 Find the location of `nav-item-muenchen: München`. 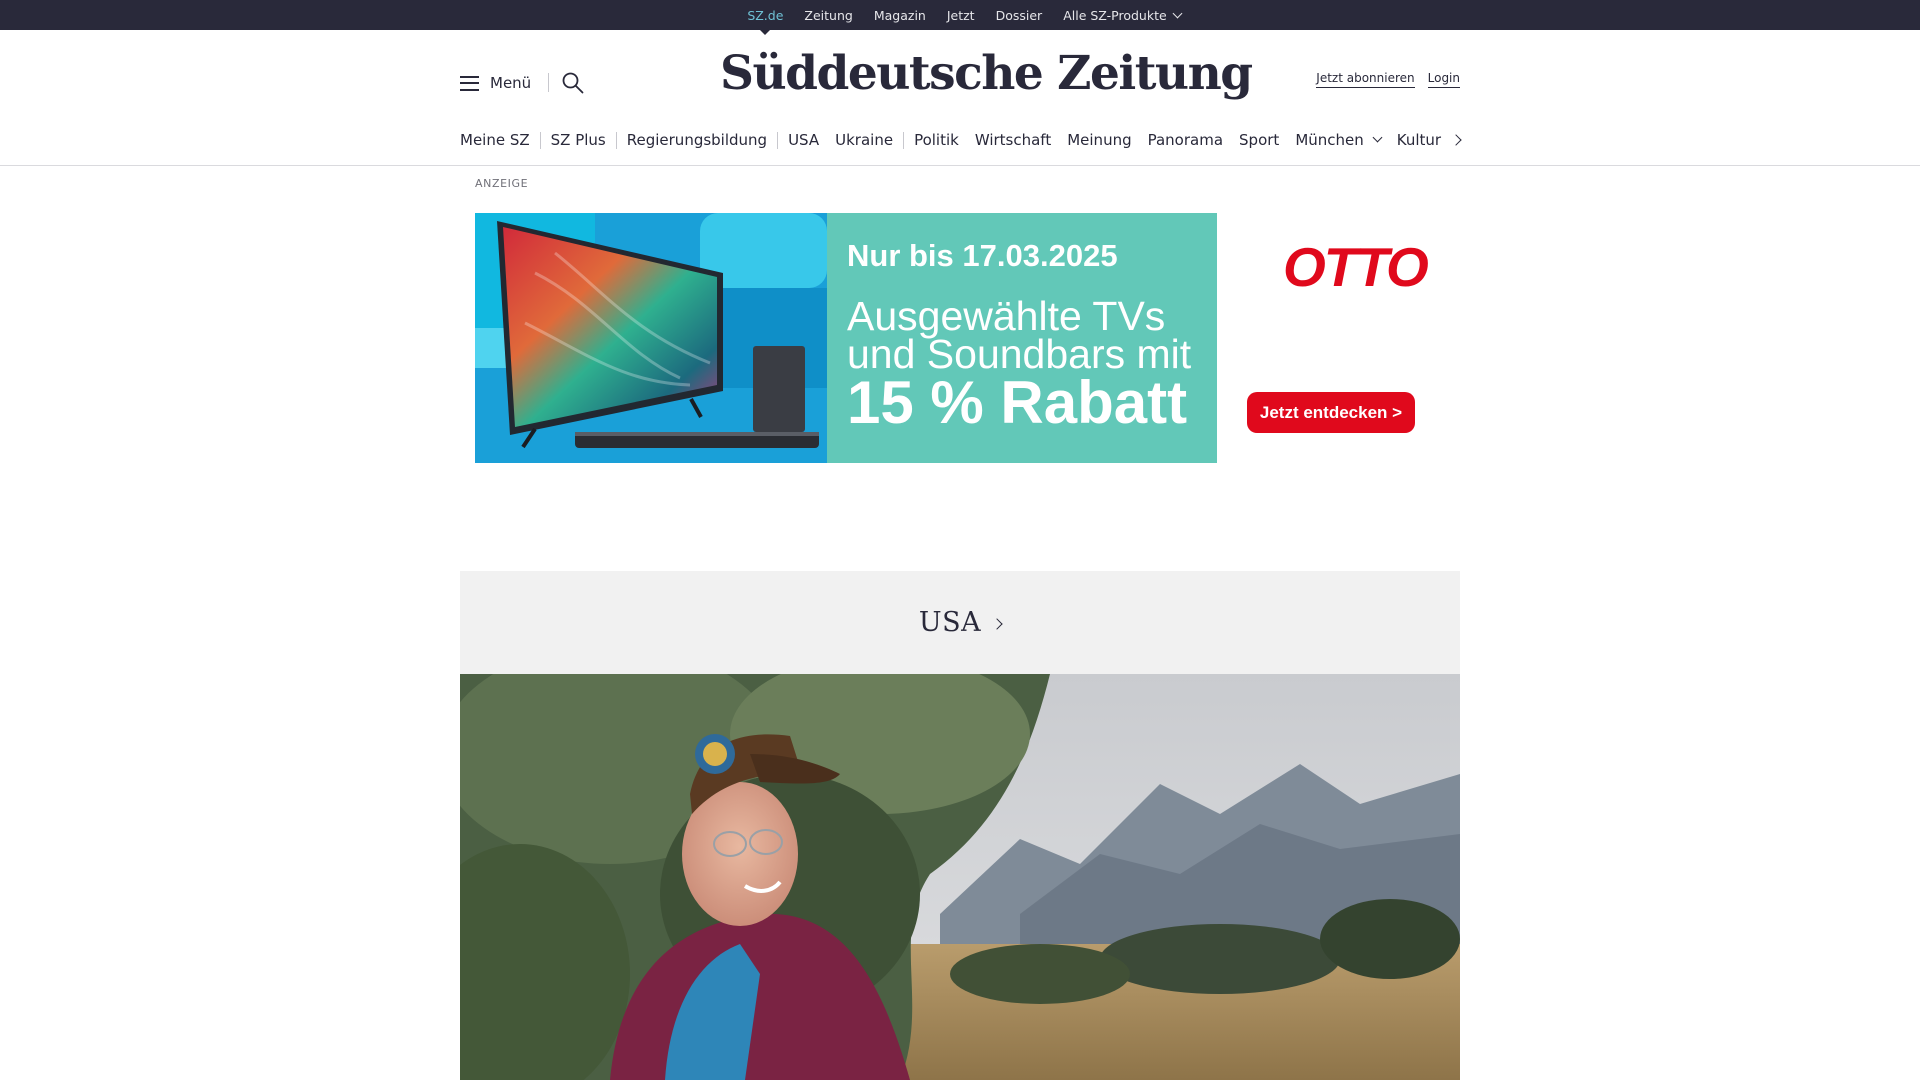

nav-item-muenchen: München is located at coordinates (1339, 140).